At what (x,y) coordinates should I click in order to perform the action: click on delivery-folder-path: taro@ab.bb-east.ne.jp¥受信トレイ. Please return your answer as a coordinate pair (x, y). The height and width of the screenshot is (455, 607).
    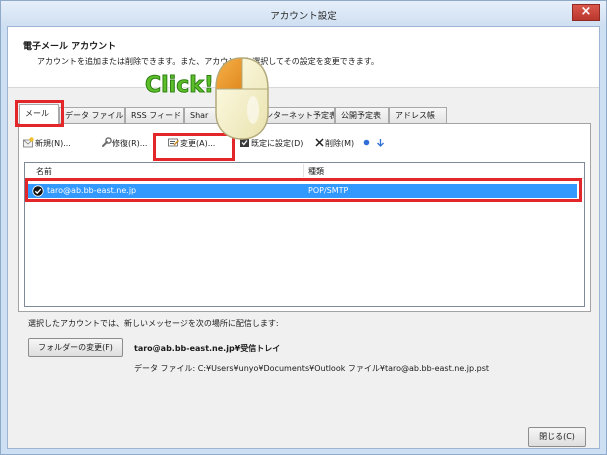
    Looking at the image, I should click on (207, 348).